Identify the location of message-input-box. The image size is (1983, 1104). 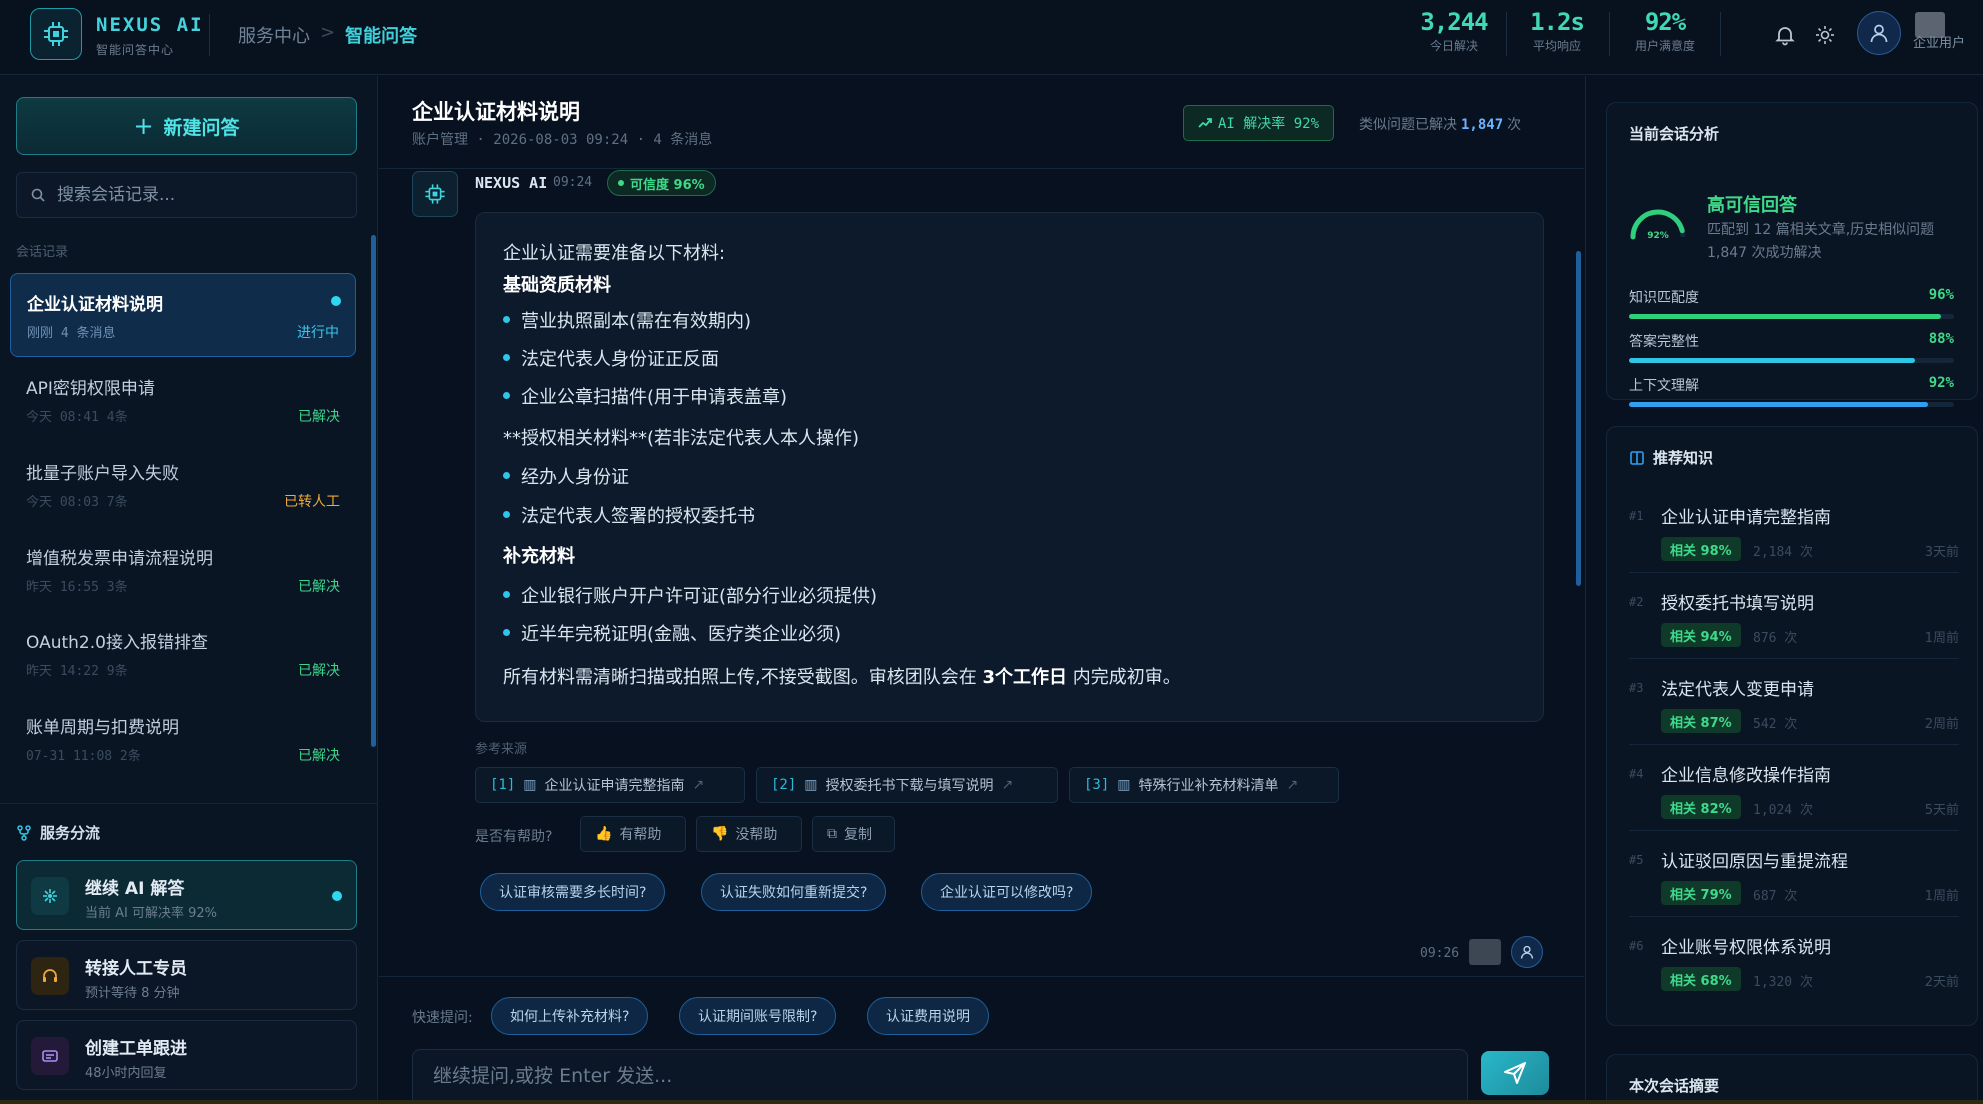
(940, 1076).